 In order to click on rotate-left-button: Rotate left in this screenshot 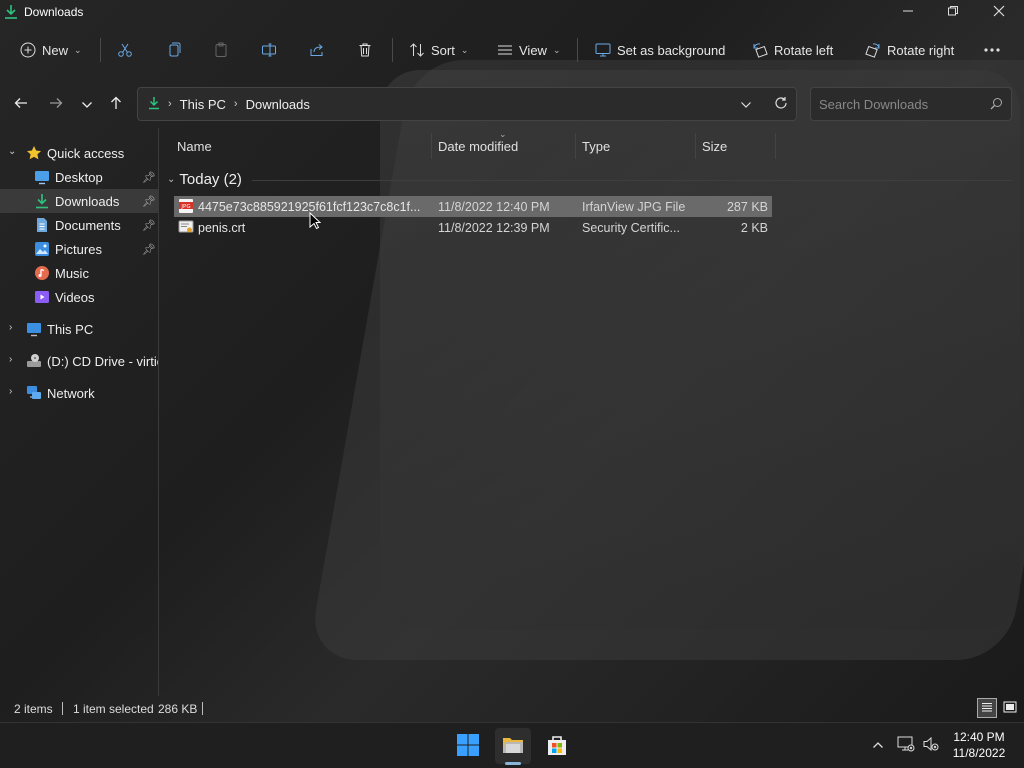, I will do `click(792, 50)`.